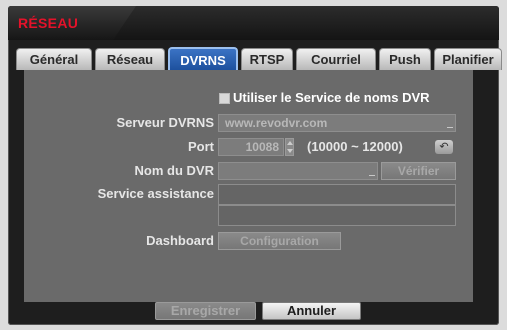 Image resolution: width=507 pixels, height=330 pixels. What do you see at coordinates (201, 146) in the screenshot?
I see `port-label: Port` at bounding box center [201, 146].